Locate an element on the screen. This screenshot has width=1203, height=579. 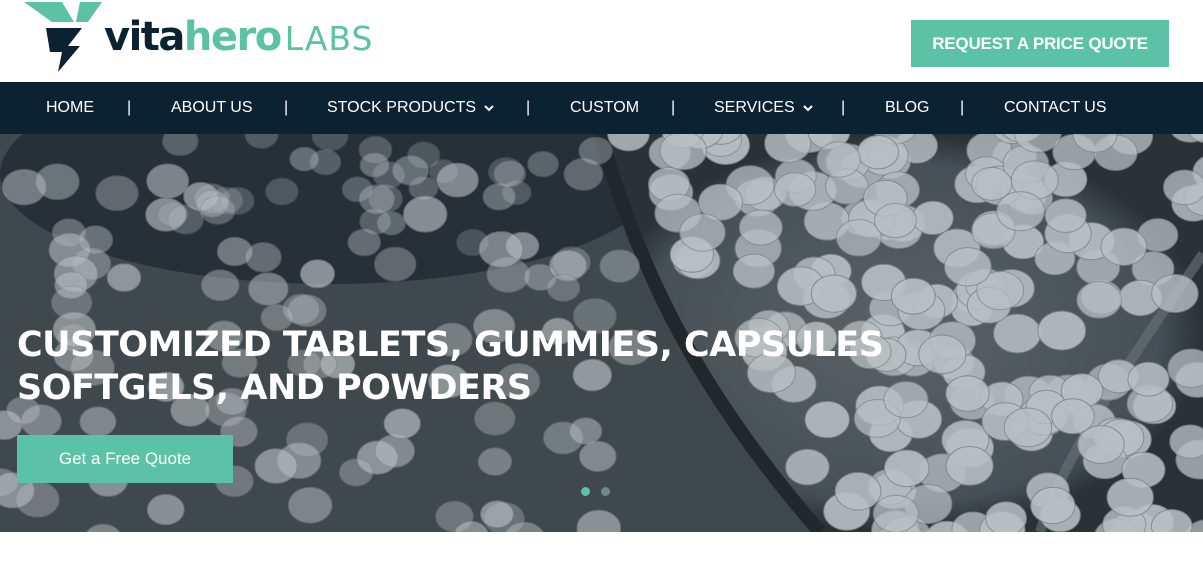
nav-item-custom: CUSTOM is located at coordinates (604, 108).